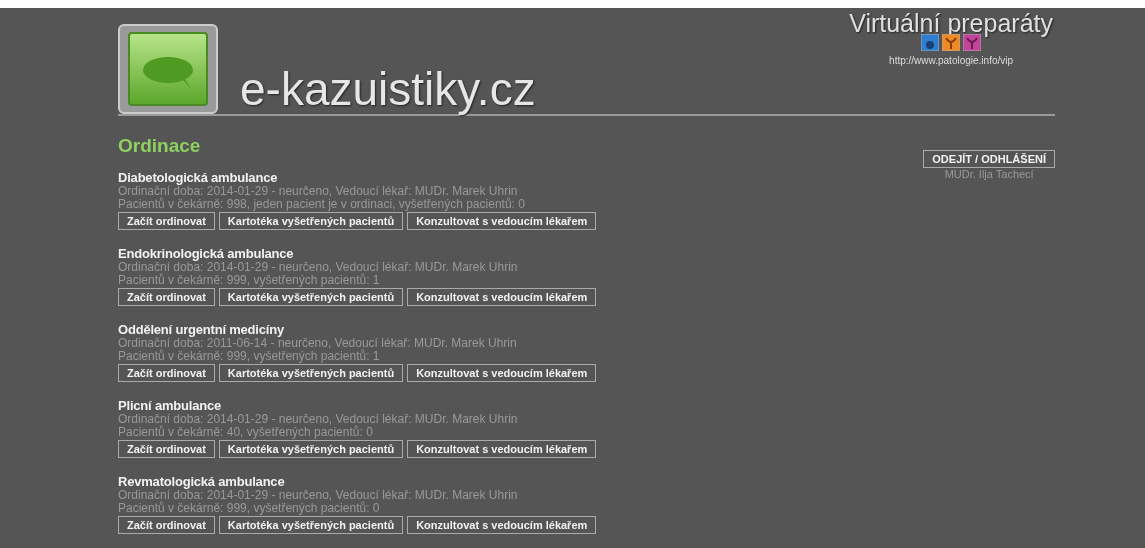 This screenshot has width=1145, height=548. What do you see at coordinates (246, 432) in the screenshot?
I see `clinic-patients: Pacientů v čekárně: 40, vyšetřených pacientů: 0` at bounding box center [246, 432].